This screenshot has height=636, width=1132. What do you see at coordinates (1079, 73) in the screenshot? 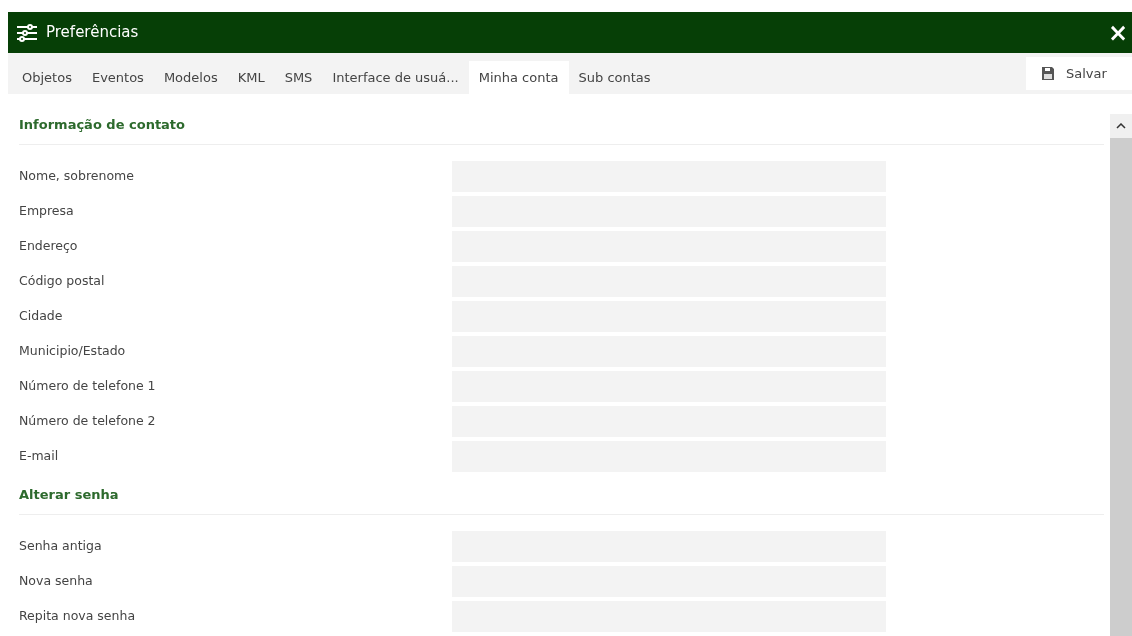
I see `save-button: Salvar` at bounding box center [1079, 73].